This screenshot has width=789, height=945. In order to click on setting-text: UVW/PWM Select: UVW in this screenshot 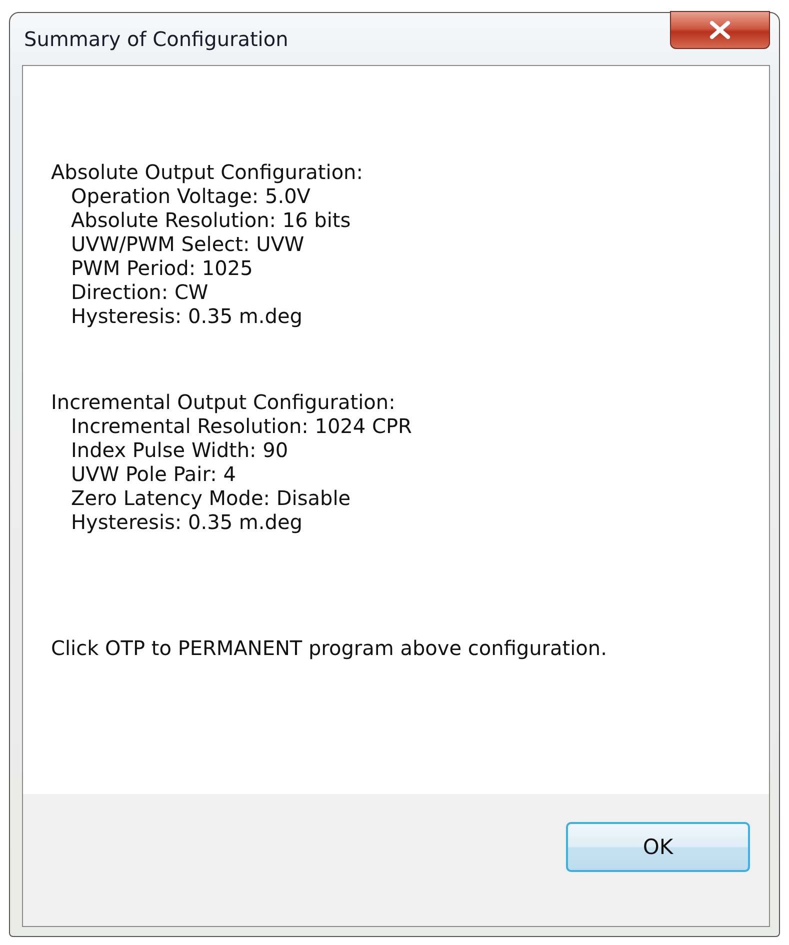, I will do `click(188, 244)`.